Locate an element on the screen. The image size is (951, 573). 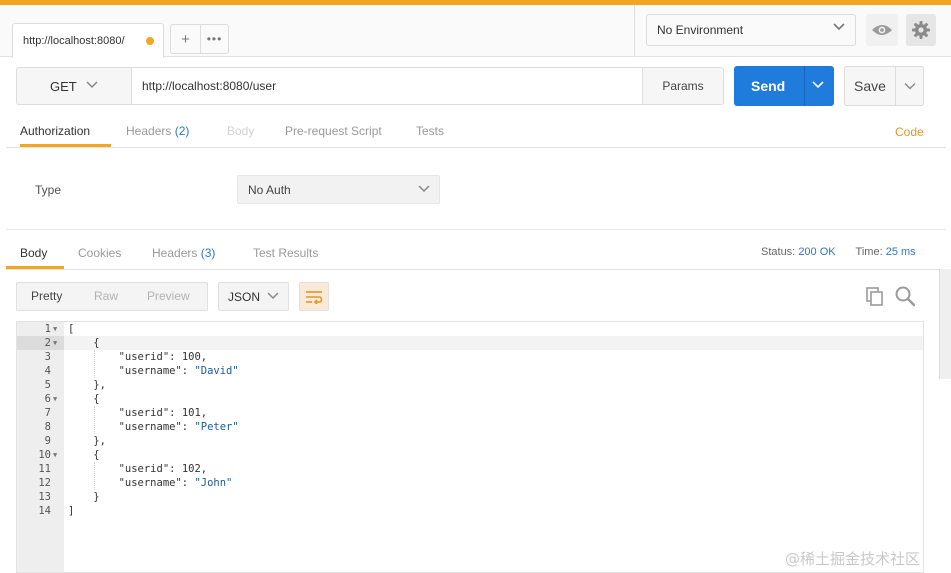
environment-select-label: No Environment is located at coordinates (700, 30).